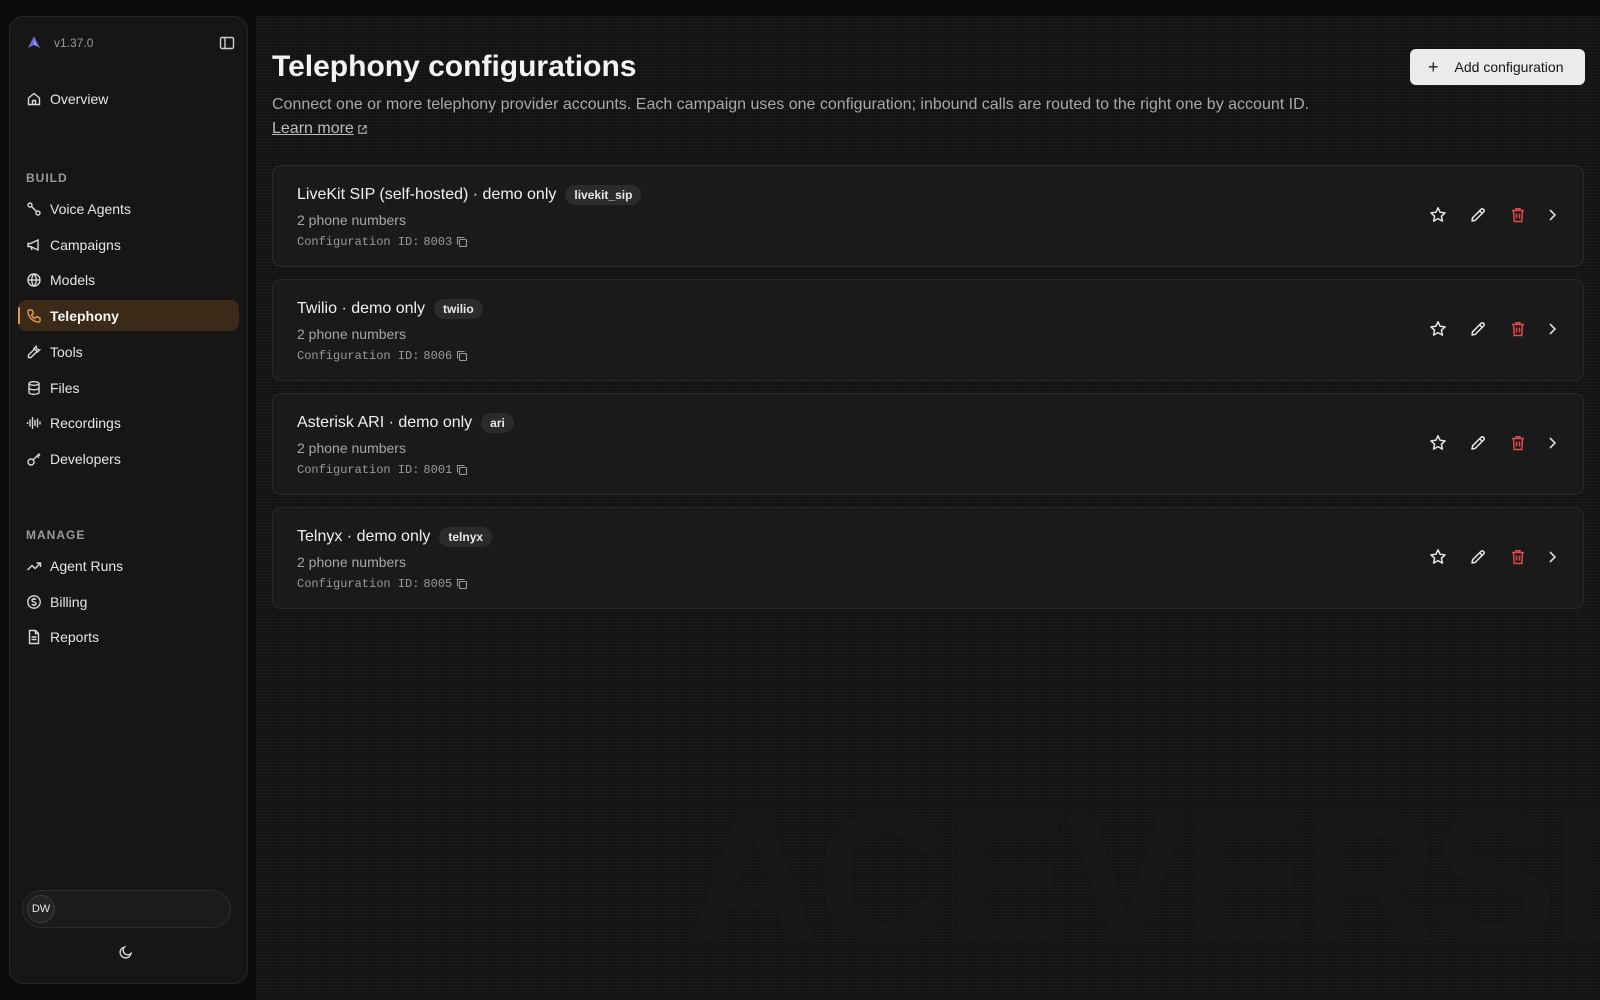  What do you see at coordinates (128, 208) in the screenshot?
I see `sidebar-item-voice-agents: Voice Agents` at bounding box center [128, 208].